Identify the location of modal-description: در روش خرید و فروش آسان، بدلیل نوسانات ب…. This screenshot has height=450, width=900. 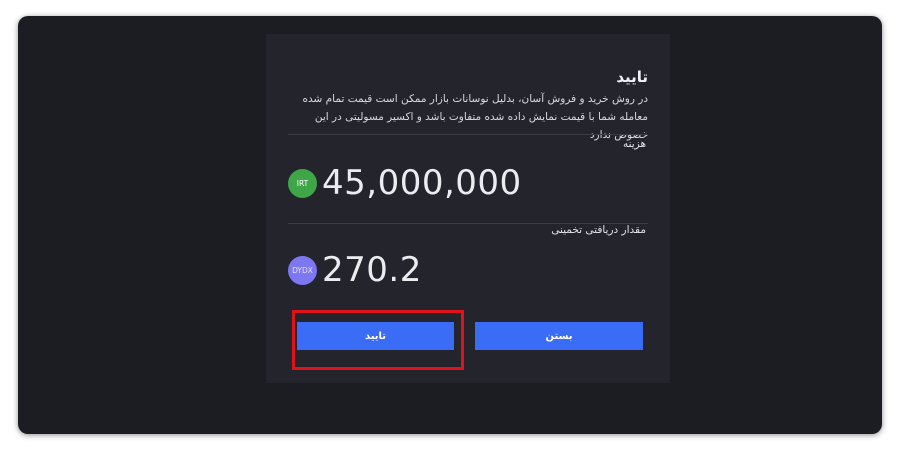
(475, 117).